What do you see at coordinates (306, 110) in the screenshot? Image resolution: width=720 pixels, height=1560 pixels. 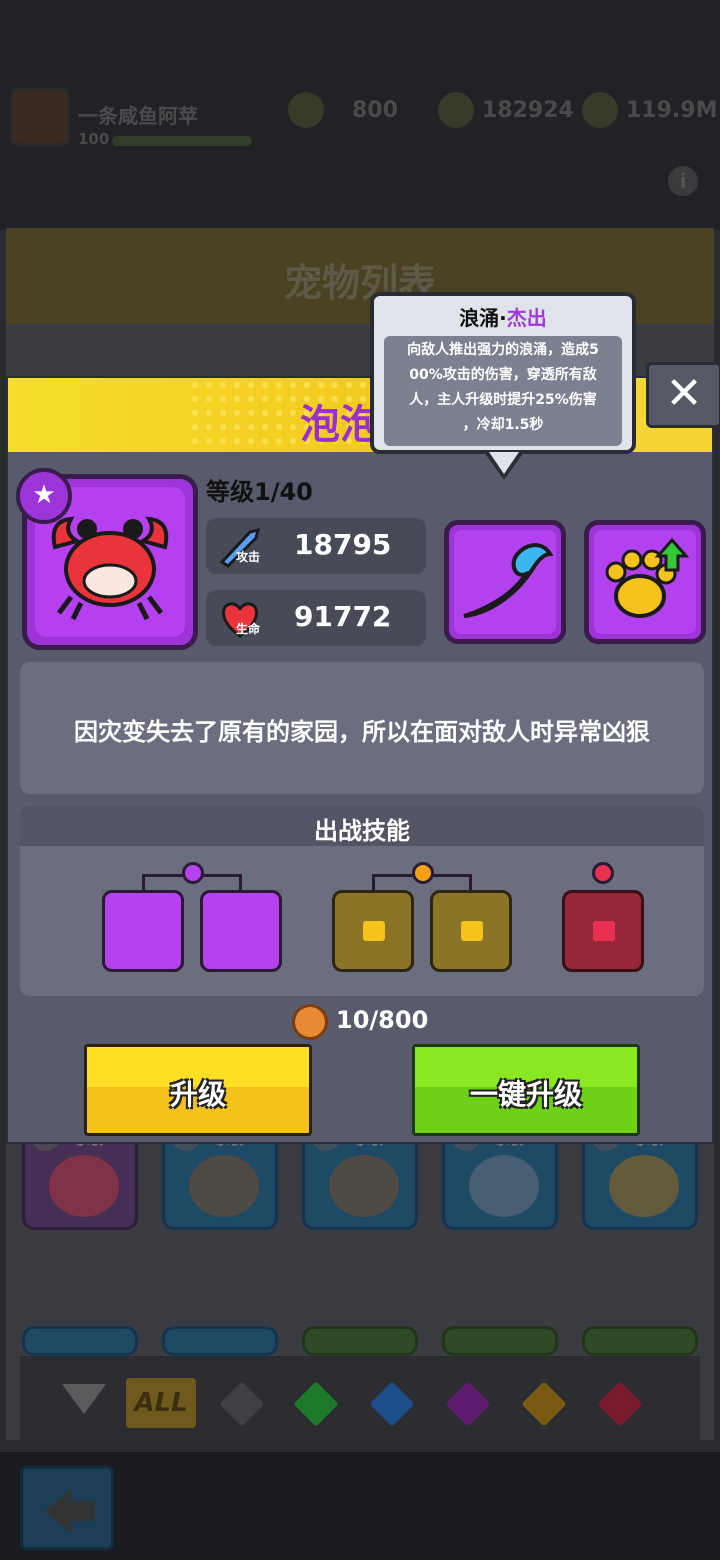 I see `gem-icon` at bounding box center [306, 110].